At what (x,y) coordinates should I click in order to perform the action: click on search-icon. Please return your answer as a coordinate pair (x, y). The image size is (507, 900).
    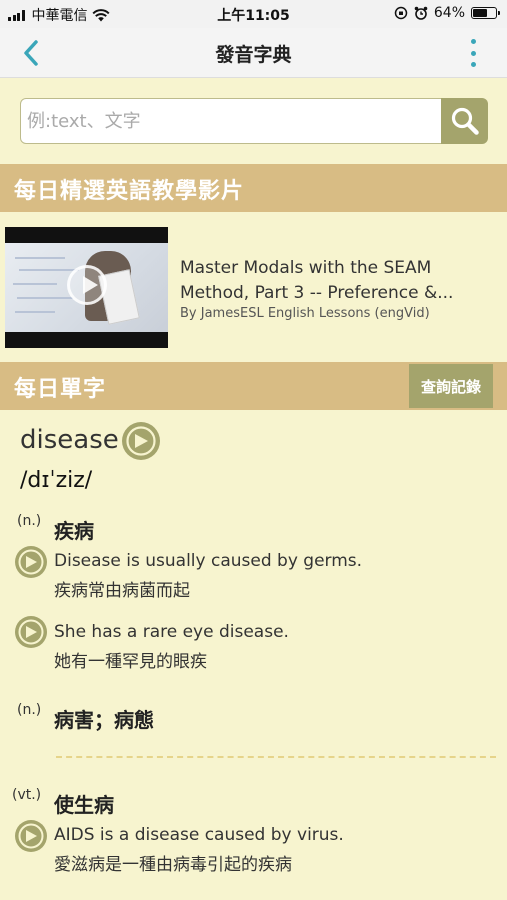
    Looking at the image, I should click on (465, 121).